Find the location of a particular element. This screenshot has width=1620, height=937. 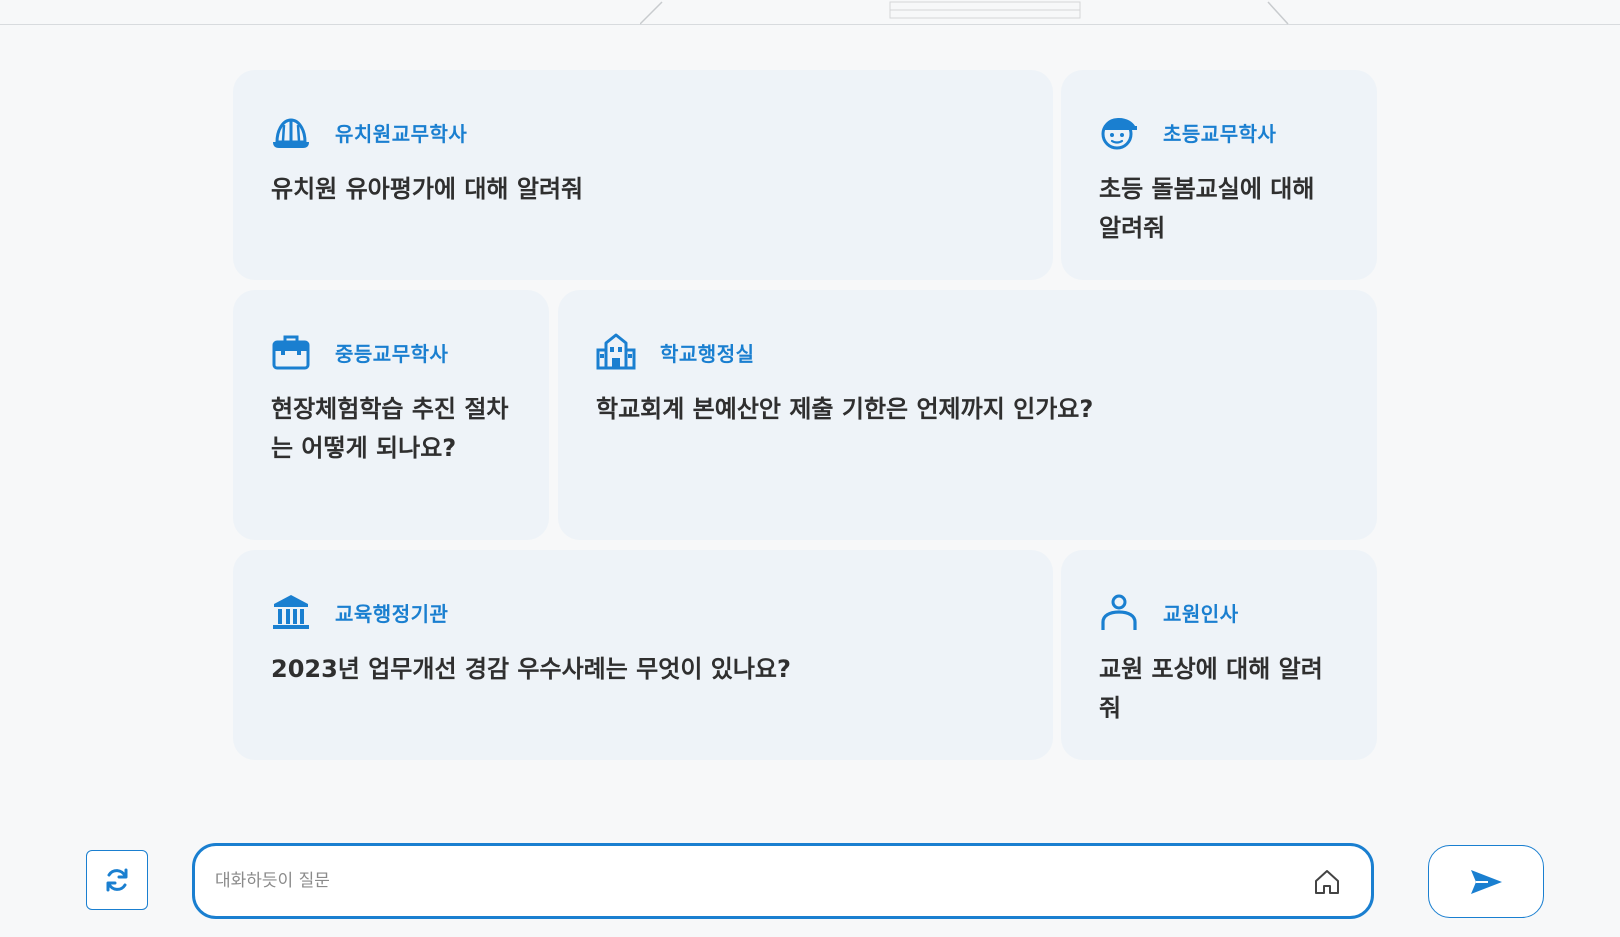

card-category: 학교행정실 is located at coordinates (707, 353).